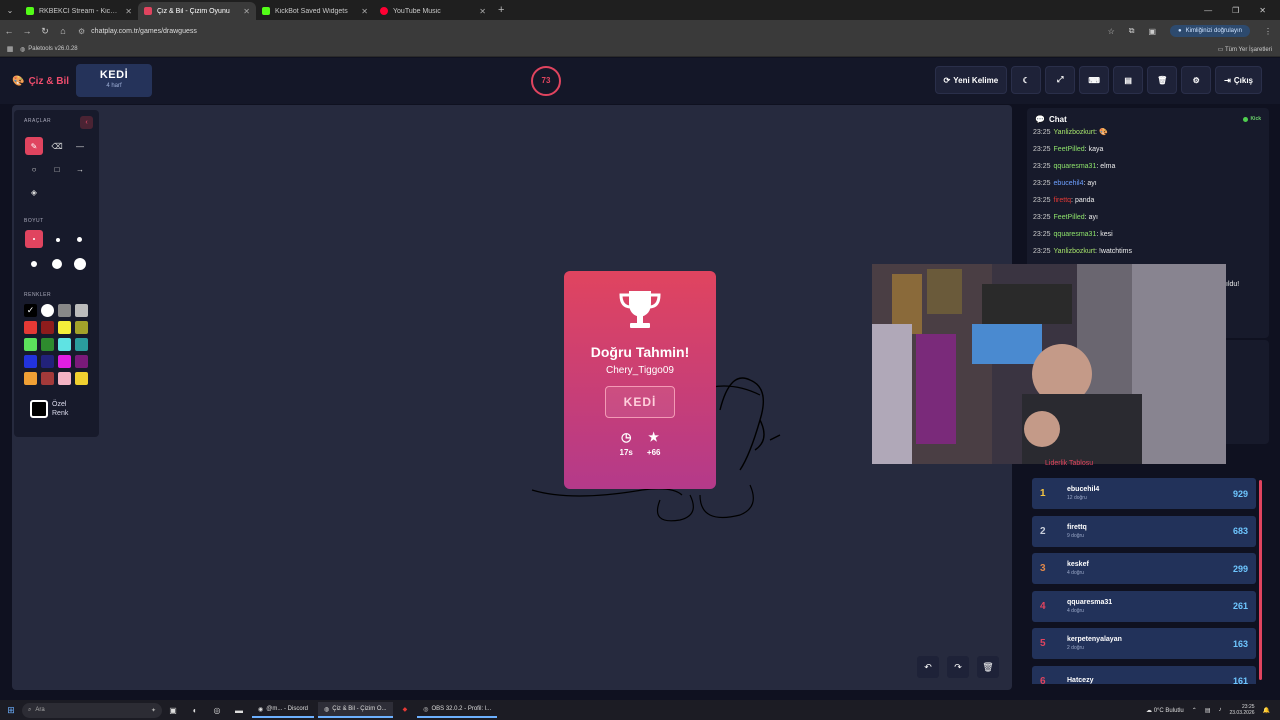 This screenshot has width=1280, height=720. What do you see at coordinates (1165, 710) in the screenshot?
I see `weather-widget: ☁ 0°C Bulutlu` at bounding box center [1165, 710].